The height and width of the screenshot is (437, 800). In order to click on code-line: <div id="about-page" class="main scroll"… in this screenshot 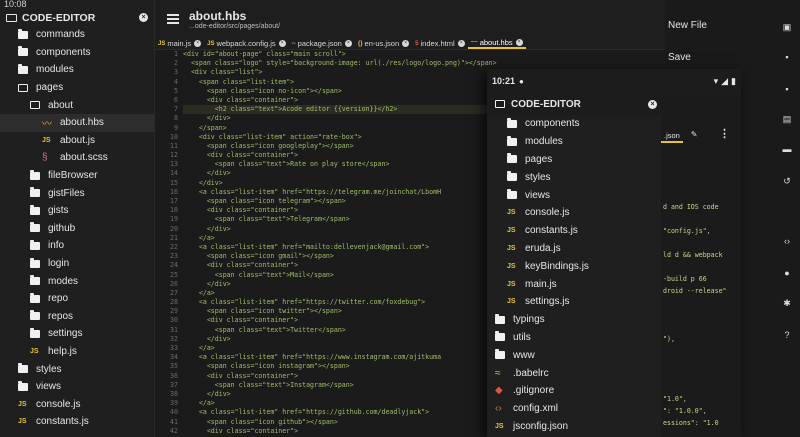, I will do `click(264, 54)`.